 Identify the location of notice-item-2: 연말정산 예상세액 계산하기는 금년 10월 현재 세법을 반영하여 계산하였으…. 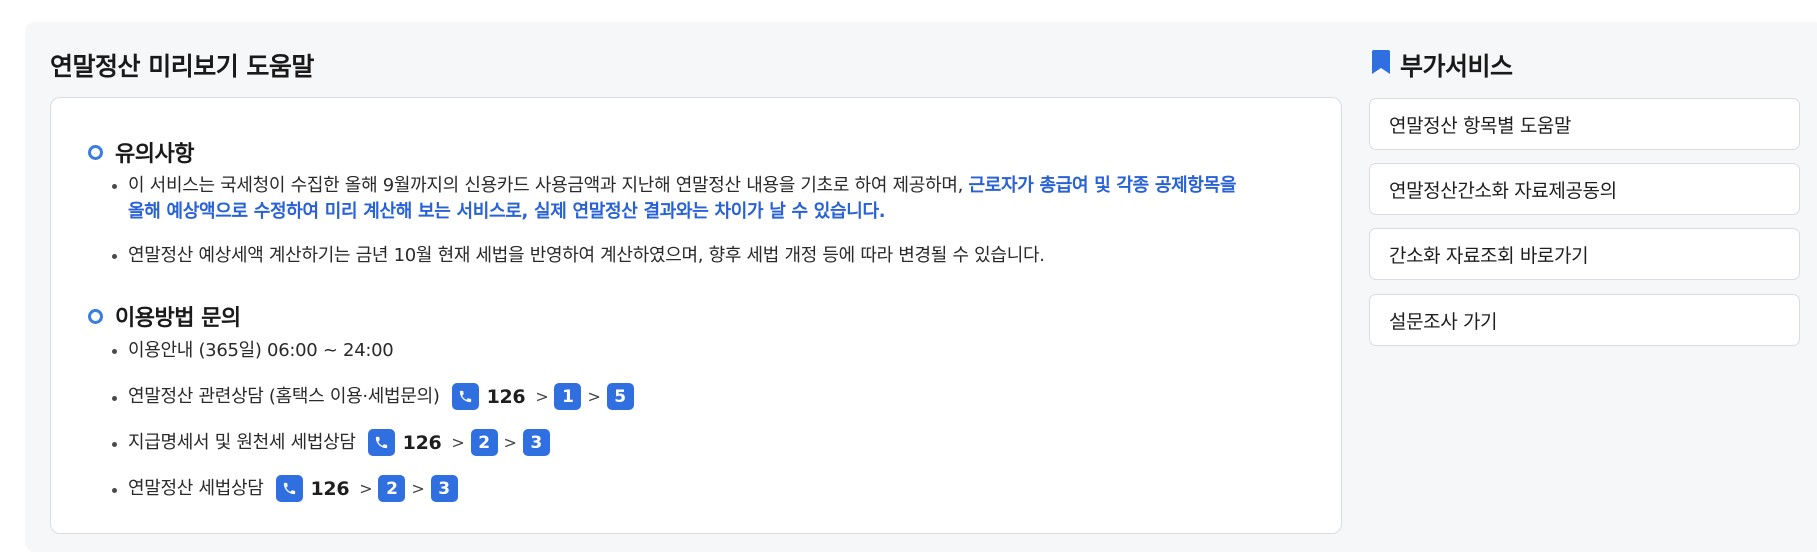
(712, 256).